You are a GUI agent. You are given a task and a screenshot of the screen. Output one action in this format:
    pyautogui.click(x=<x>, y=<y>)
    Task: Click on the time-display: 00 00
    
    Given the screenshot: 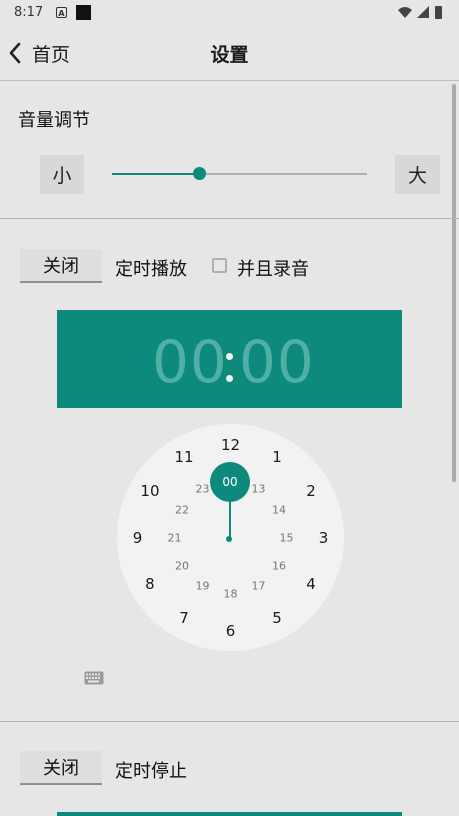 What is the action you would take?
    pyautogui.click(x=229, y=359)
    